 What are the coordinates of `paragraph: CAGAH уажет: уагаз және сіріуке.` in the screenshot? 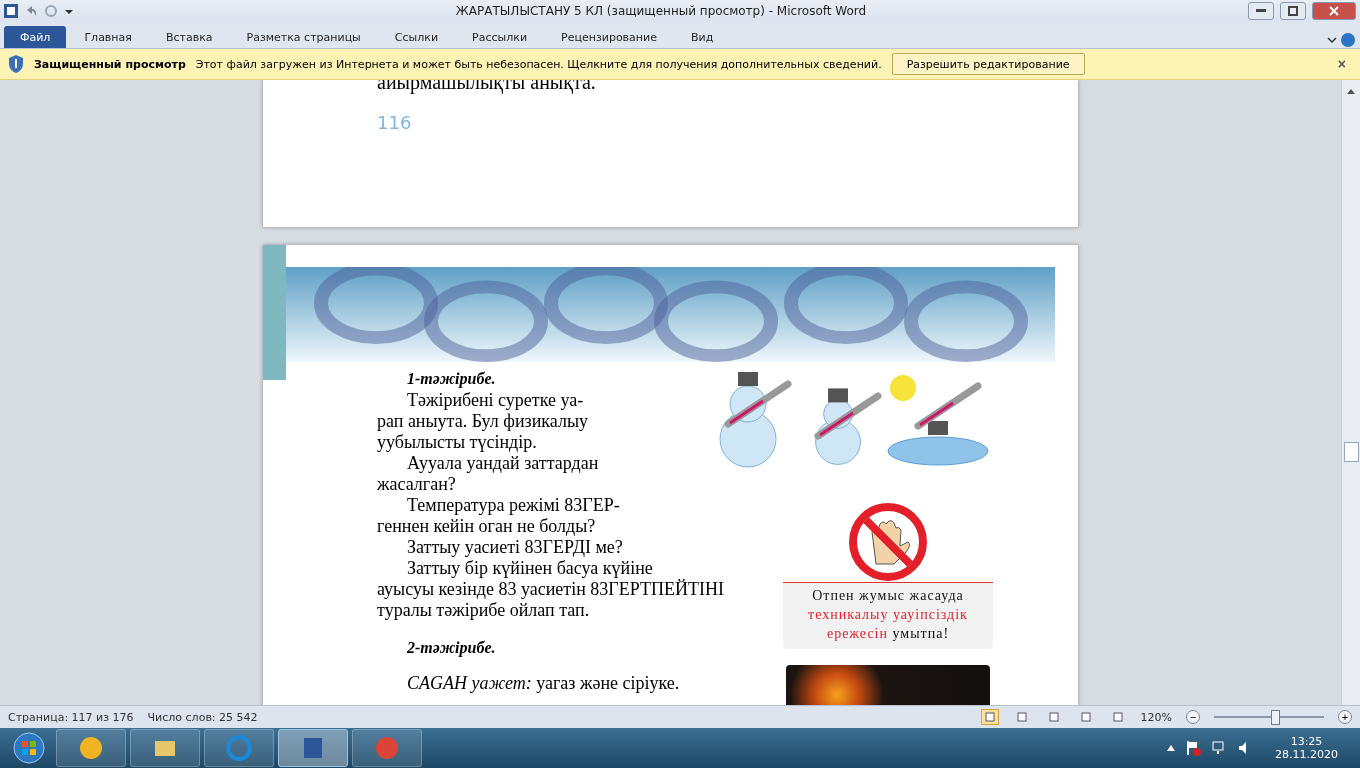 It's located at (543, 683).